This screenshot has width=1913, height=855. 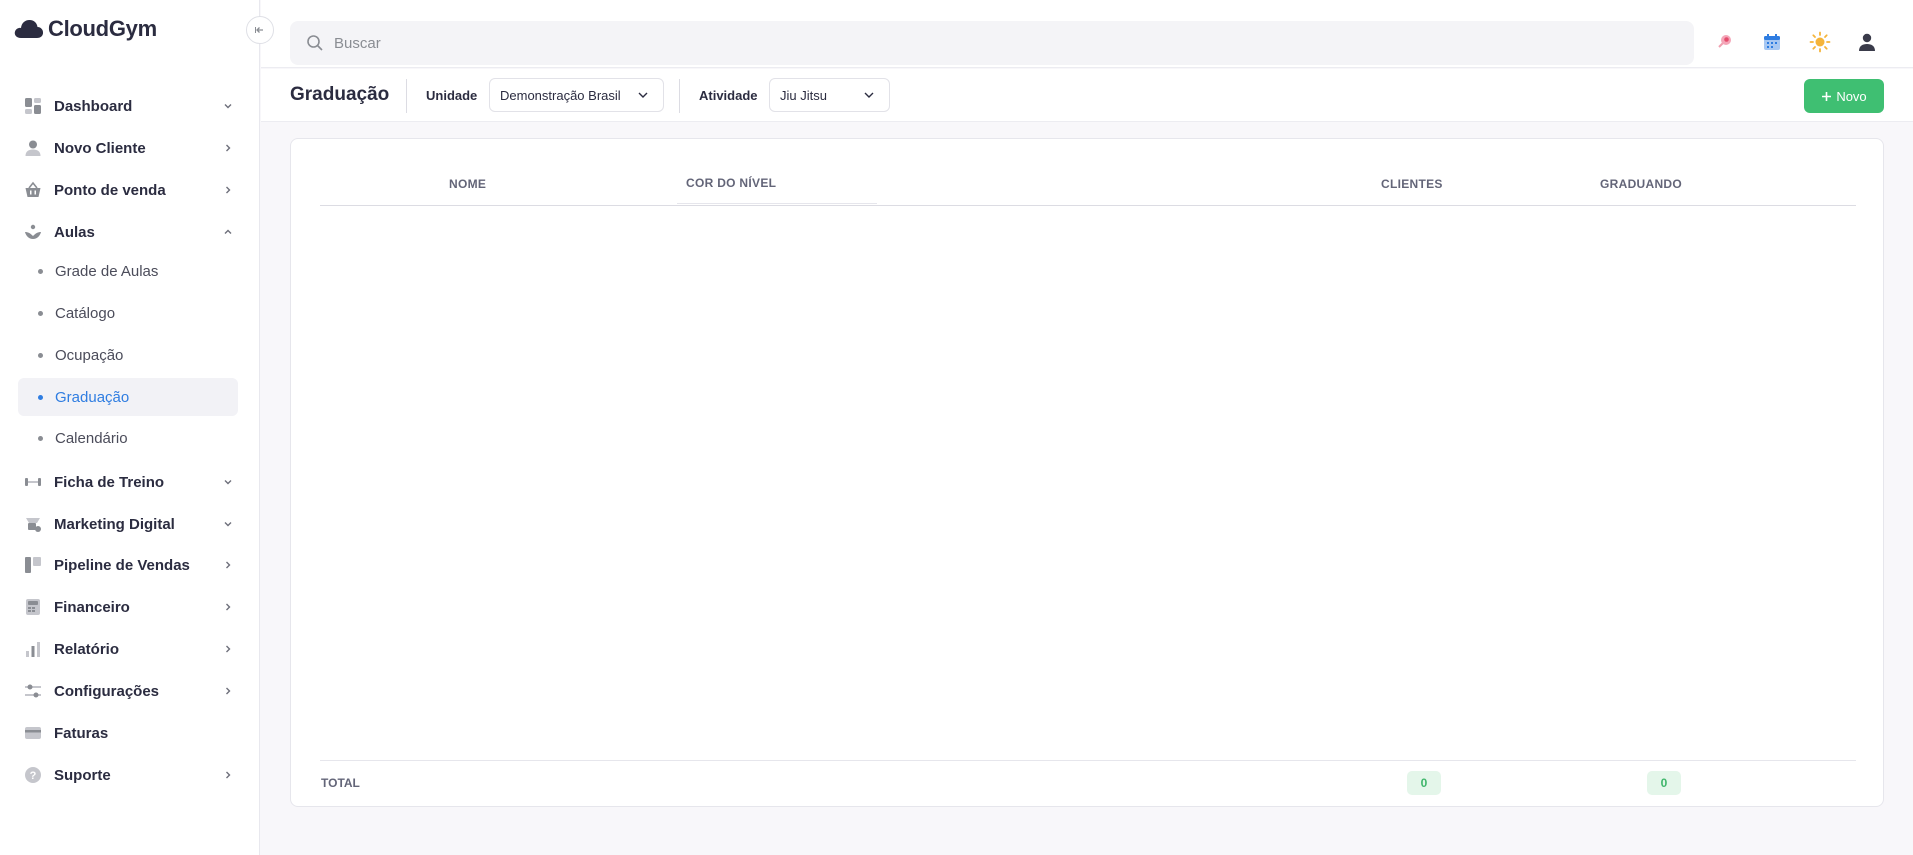 What do you see at coordinates (1424, 783) in the screenshot?
I see `total-clientes-badge: 0` at bounding box center [1424, 783].